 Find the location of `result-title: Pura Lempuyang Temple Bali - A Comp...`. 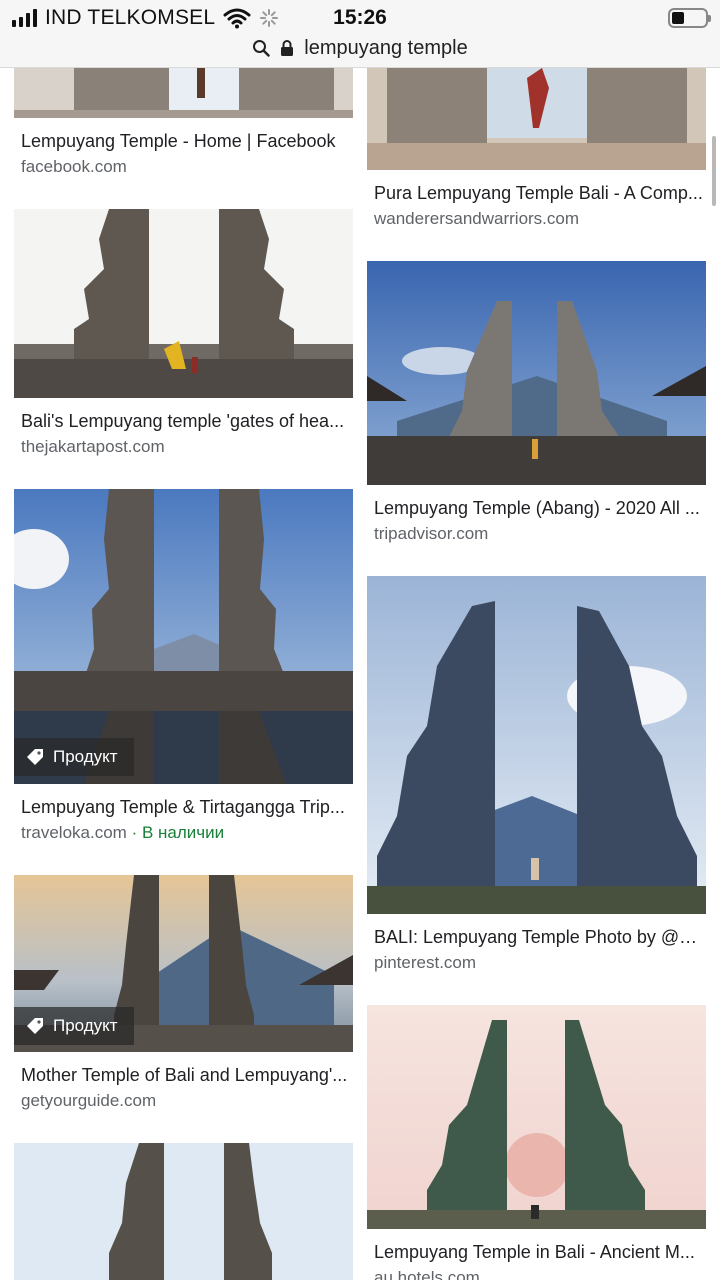

result-title: Pura Lempuyang Temple Bali - A Comp... is located at coordinates (539, 193).